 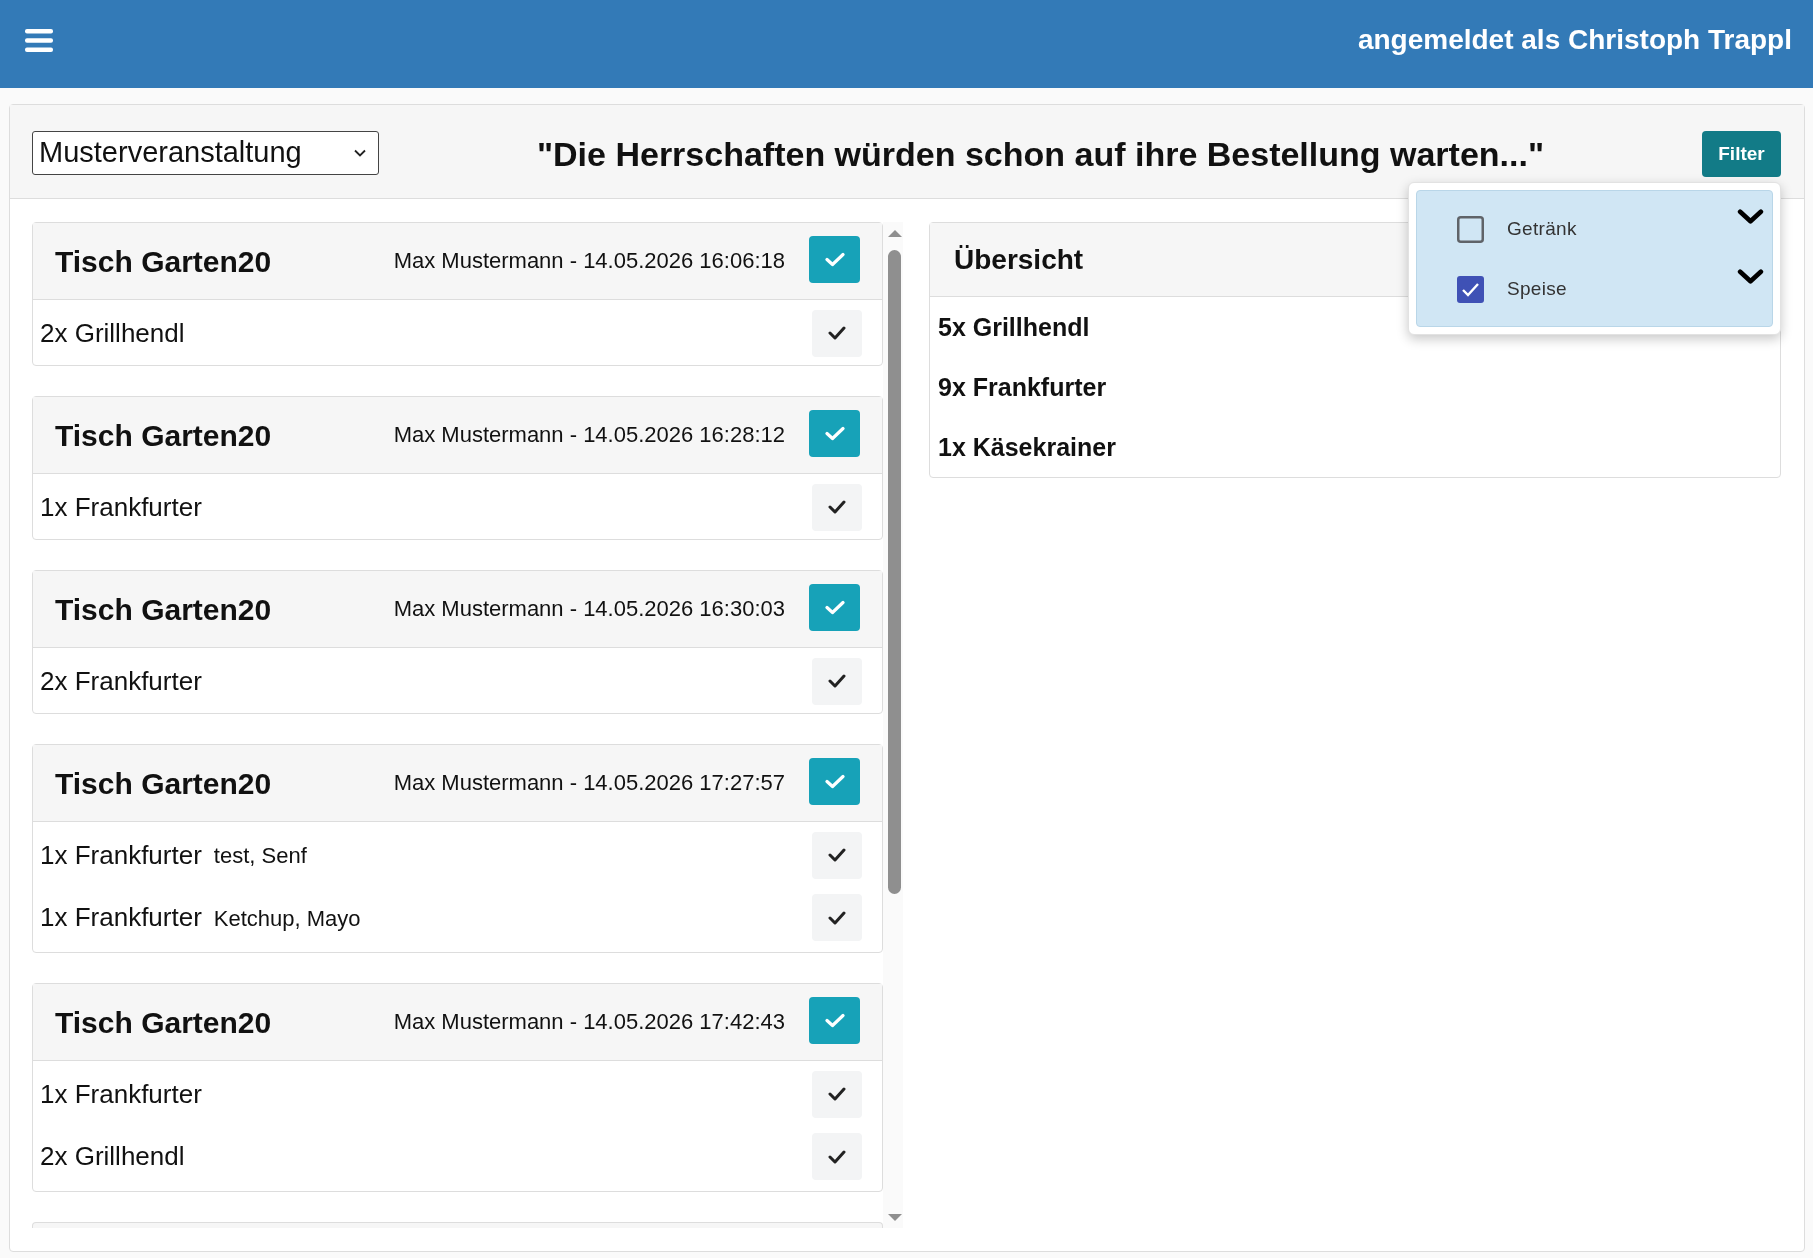 I want to click on caret-icon, so click(x=360, y=152).